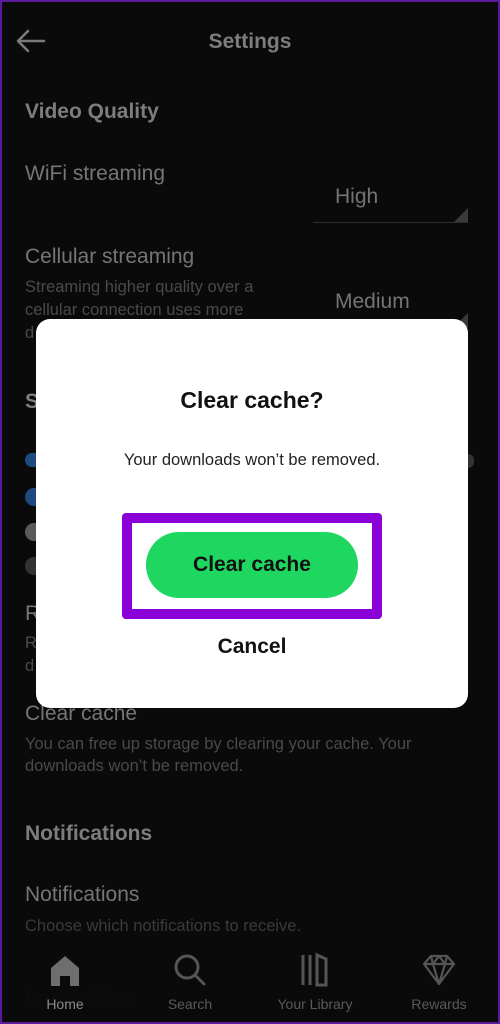 The width and height of the screenshot is (500, 1024). I want to click on dialog-message: Your downloads won’t be removed., so click(252, 460).